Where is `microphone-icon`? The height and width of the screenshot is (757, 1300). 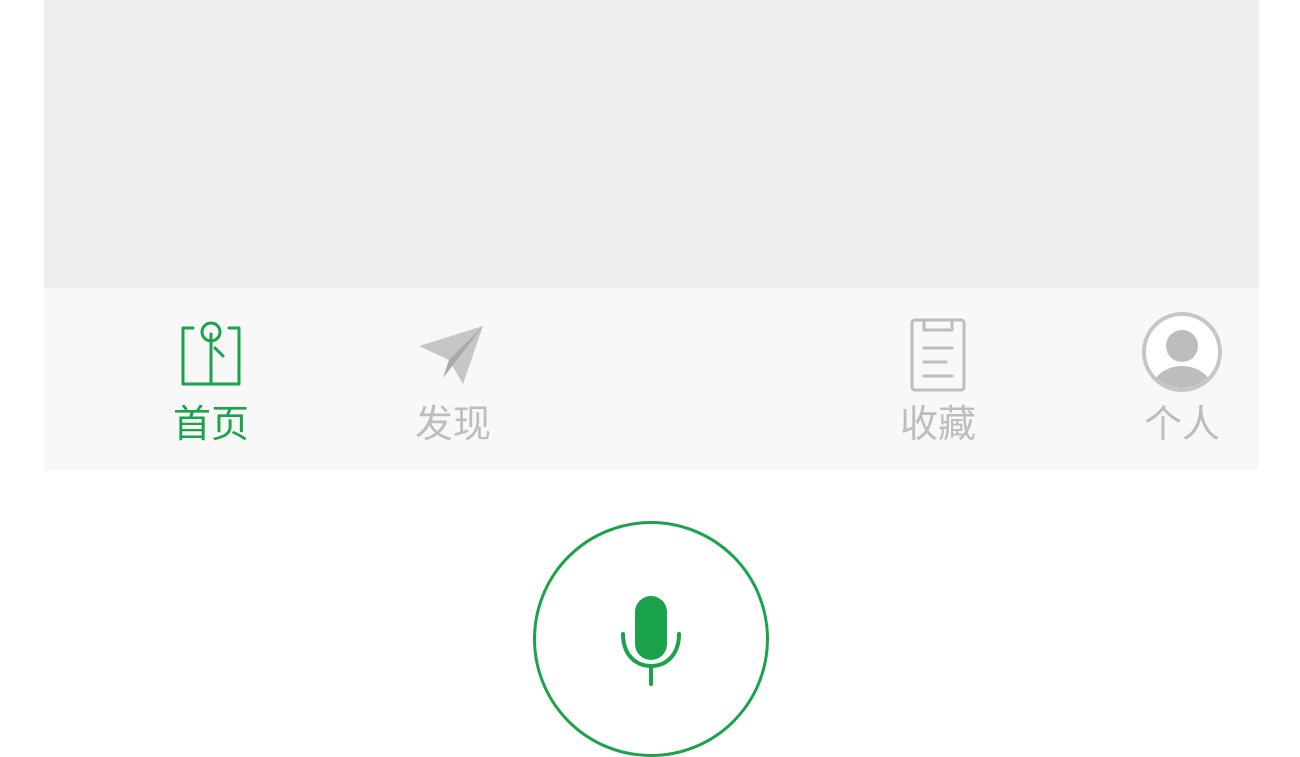 microphone-icon is located at coordinates (651, 641).